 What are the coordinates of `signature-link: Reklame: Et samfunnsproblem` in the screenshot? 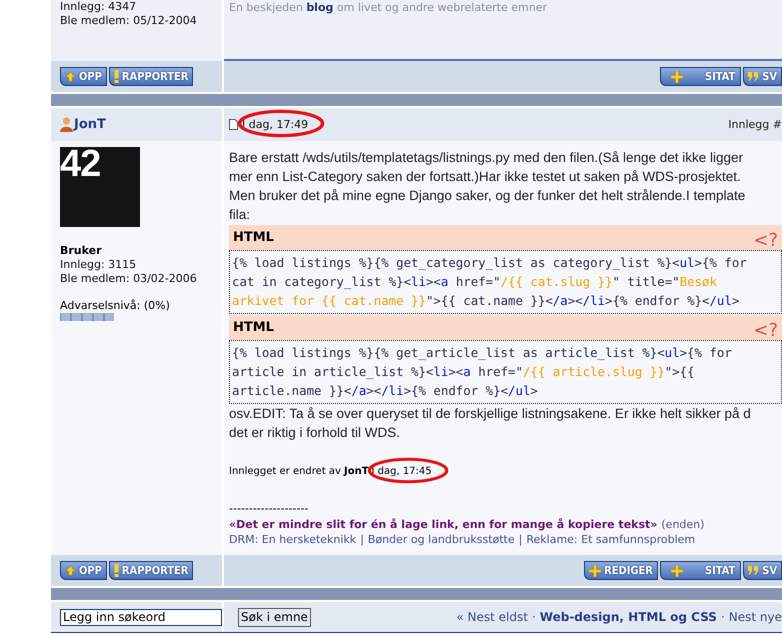 It's located at (611, 539).